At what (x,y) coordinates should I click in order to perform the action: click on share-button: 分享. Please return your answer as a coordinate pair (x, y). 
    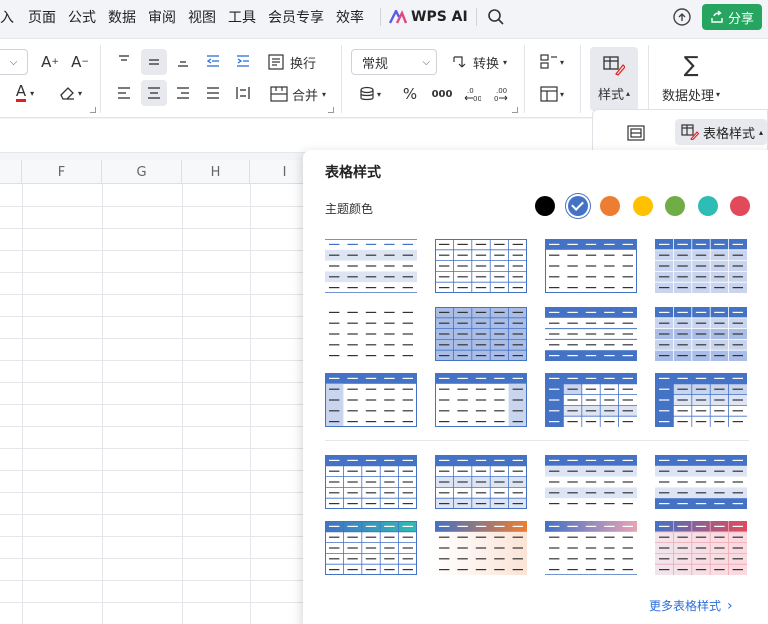
    Looking at the image, I should click on (732, 17).